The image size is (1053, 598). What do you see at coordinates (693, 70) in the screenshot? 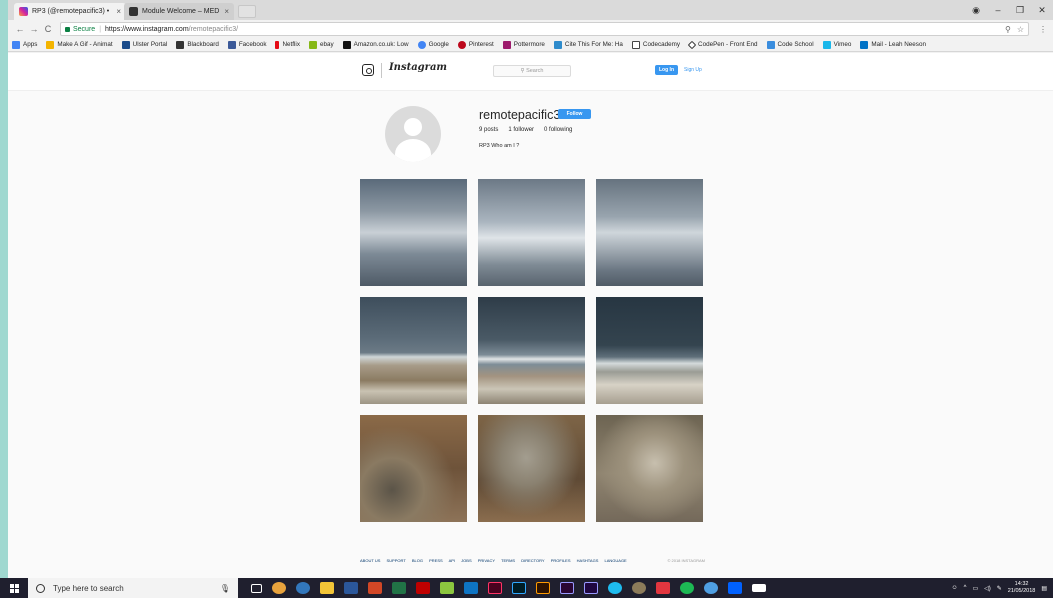
I see `signup-link: Sign Up` at bounding box center [693, 70].